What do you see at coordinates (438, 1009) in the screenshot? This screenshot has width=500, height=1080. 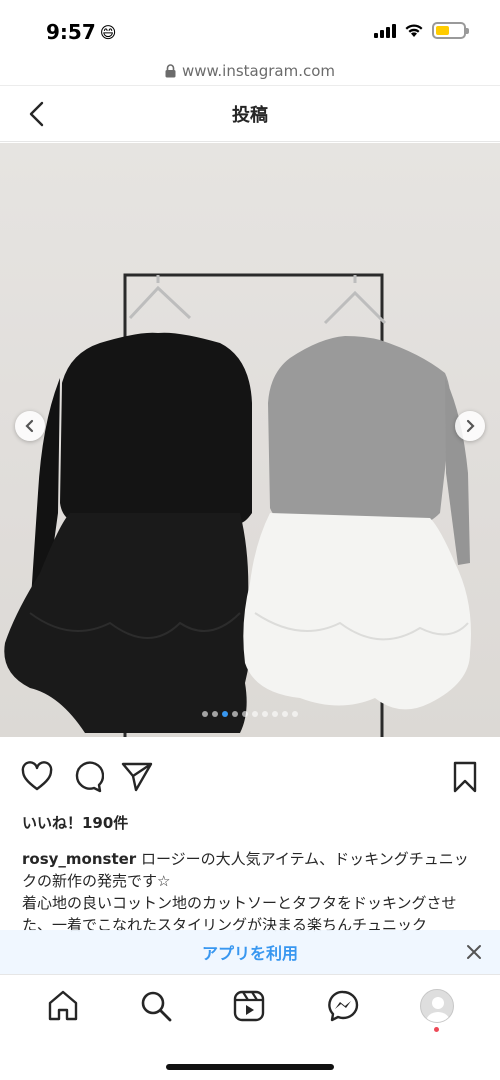 I see `avatar-icon` at bounding box center [438, 1009].